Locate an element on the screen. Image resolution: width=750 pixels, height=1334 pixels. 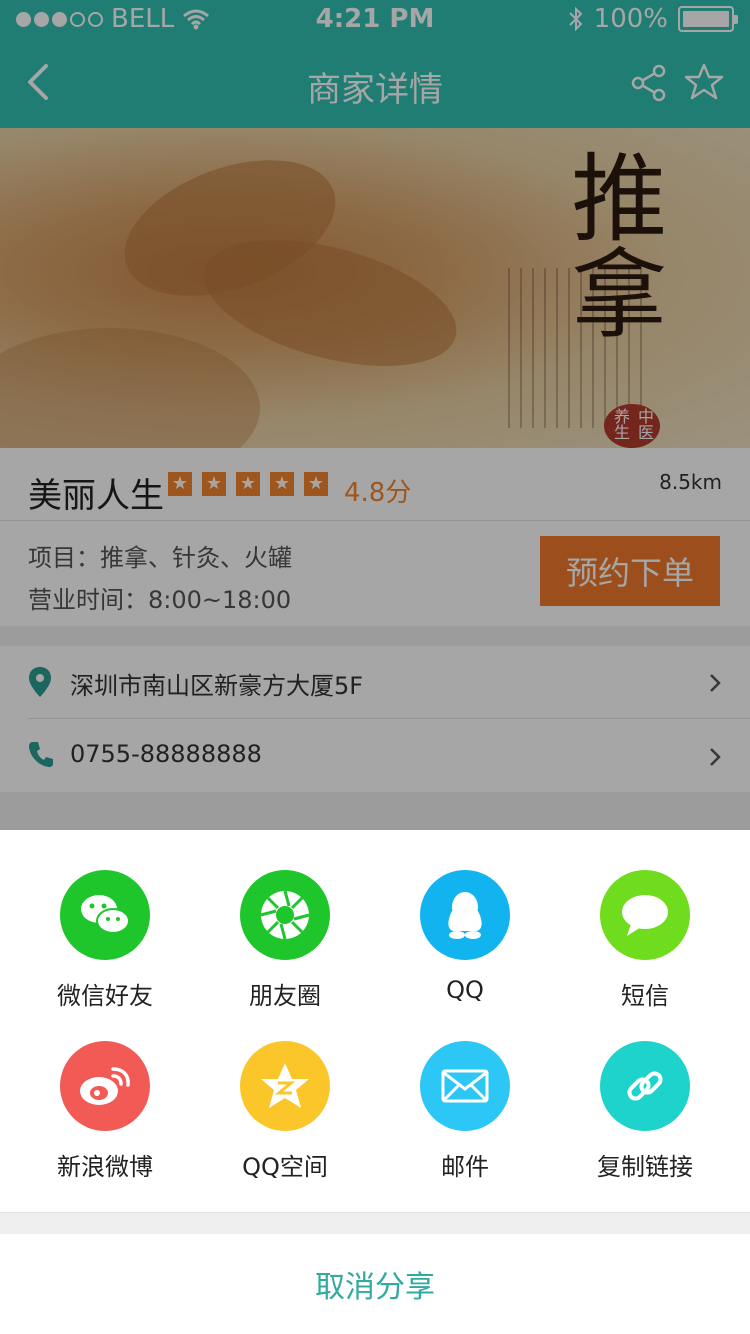
sheet-separator is located at coordinates (375, 1223).